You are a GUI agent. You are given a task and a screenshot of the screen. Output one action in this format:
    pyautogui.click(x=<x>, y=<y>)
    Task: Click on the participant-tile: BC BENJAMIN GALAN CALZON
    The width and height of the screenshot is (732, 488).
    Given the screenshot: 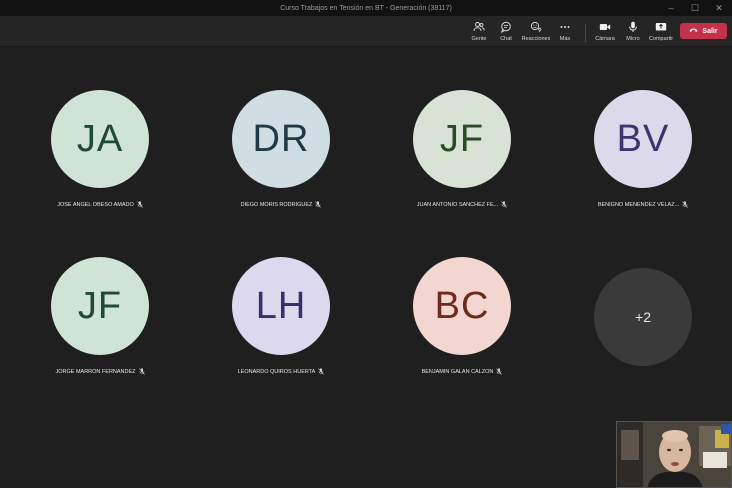 What is the action you would take?
    pyautogui.click(x=462, y=322)
    